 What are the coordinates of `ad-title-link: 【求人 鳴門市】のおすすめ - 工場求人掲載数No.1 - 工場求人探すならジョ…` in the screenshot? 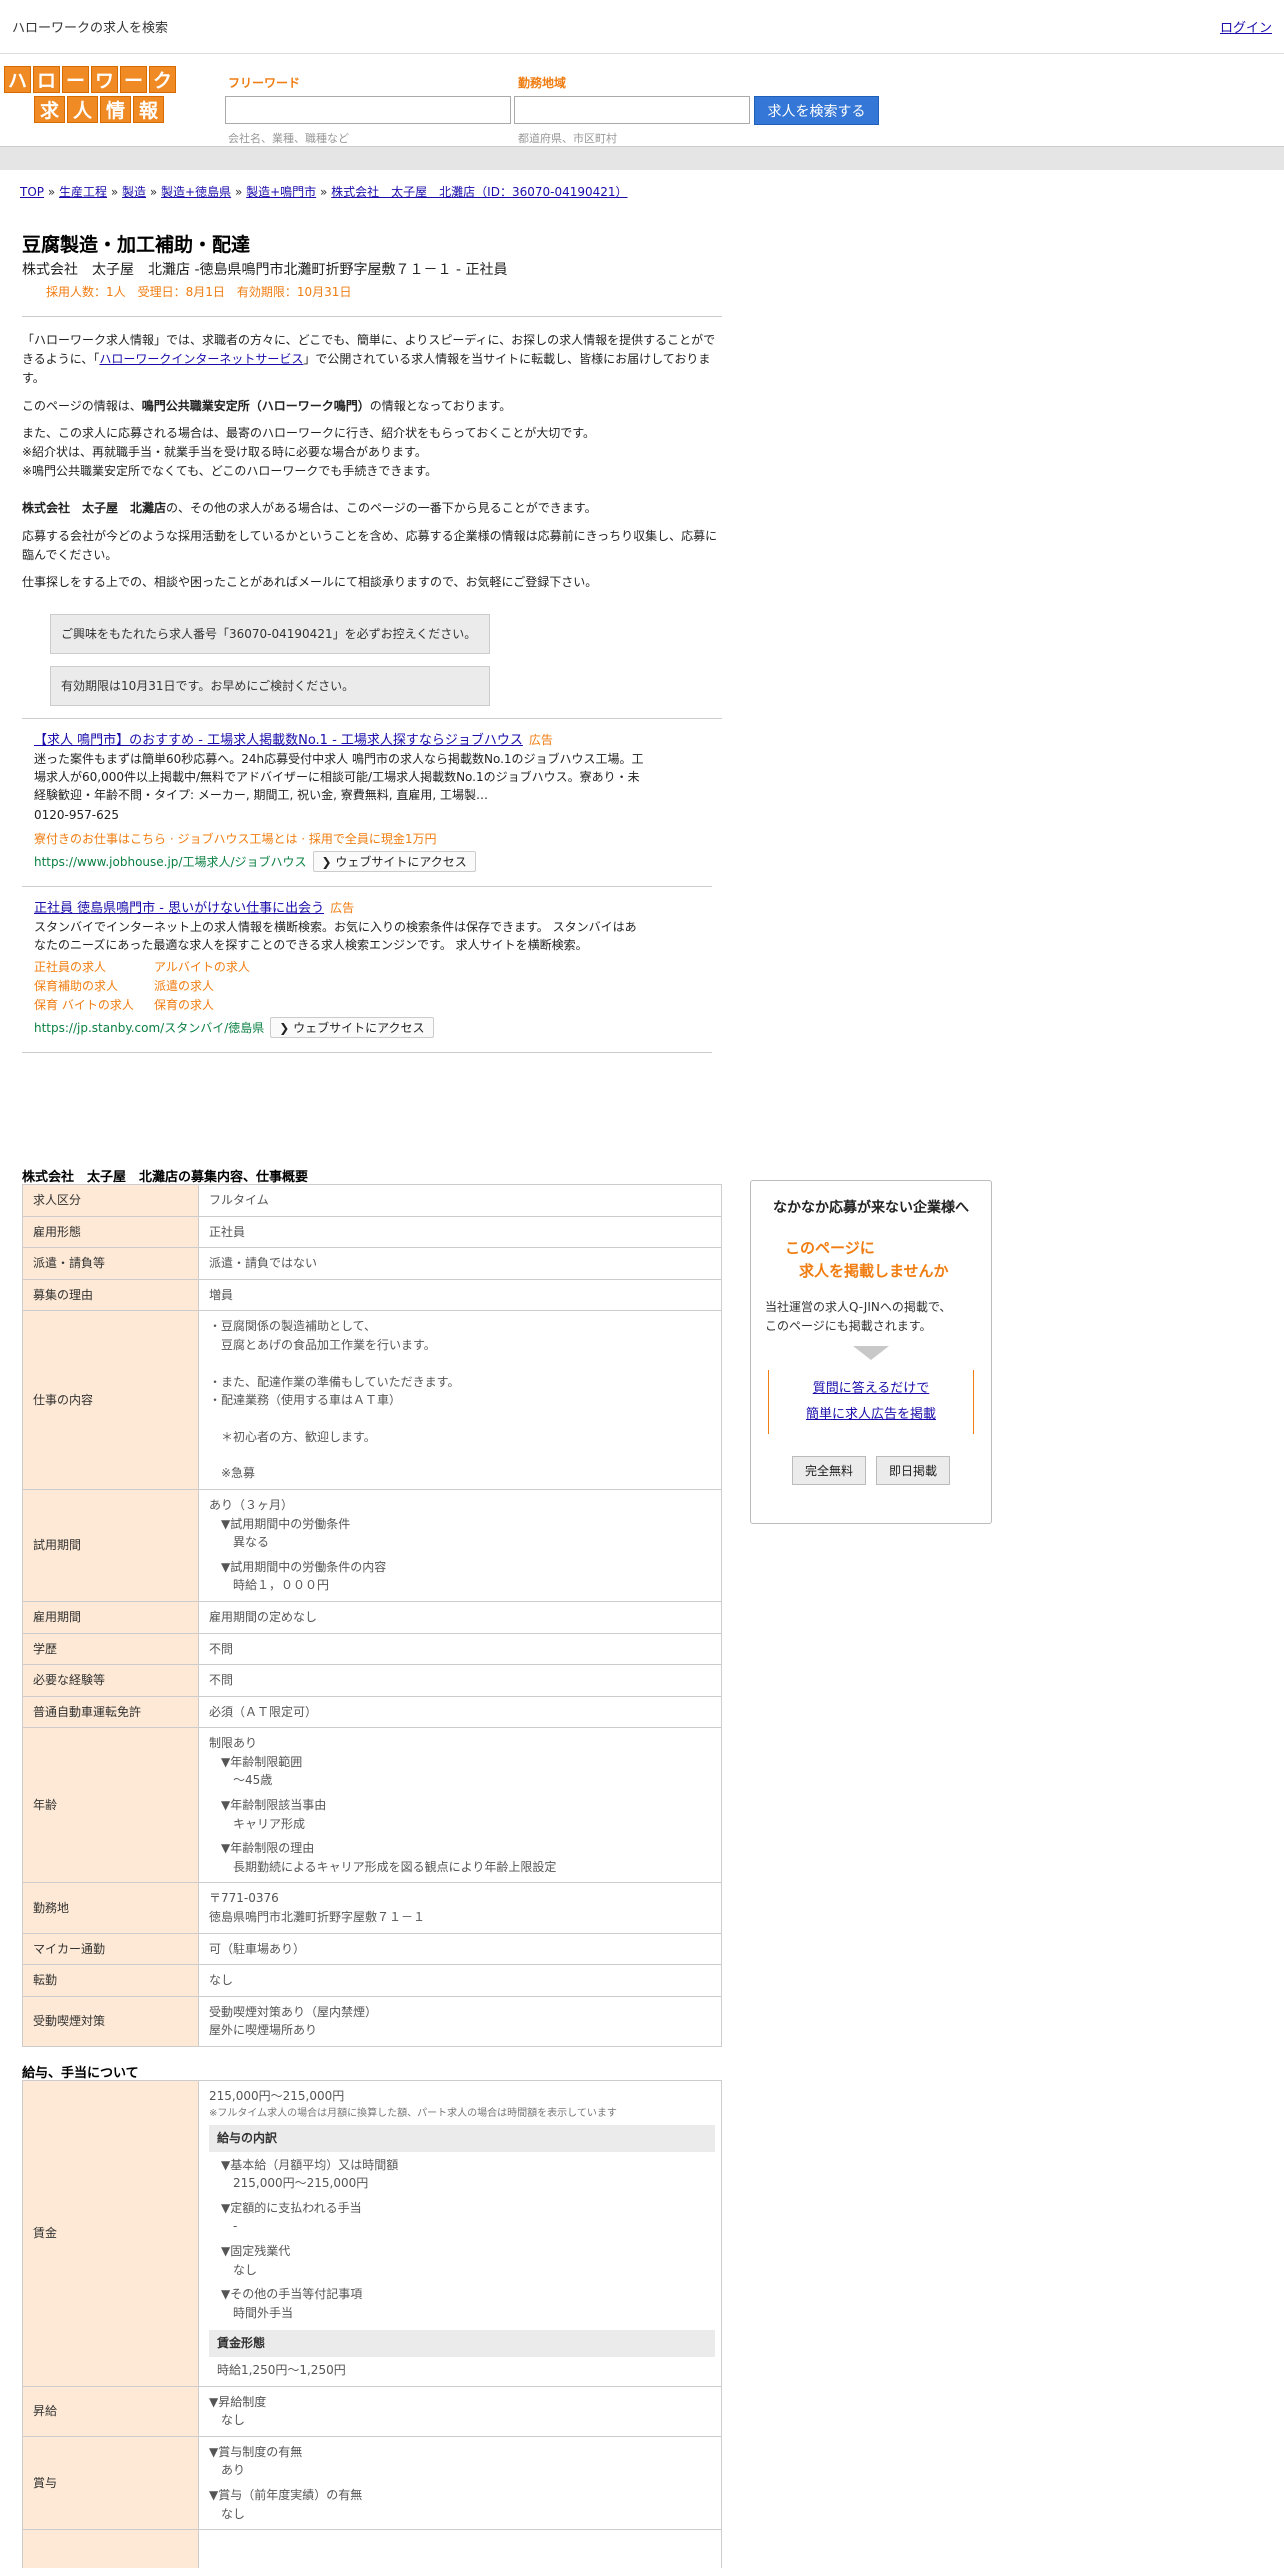 It's located at (278, 740).